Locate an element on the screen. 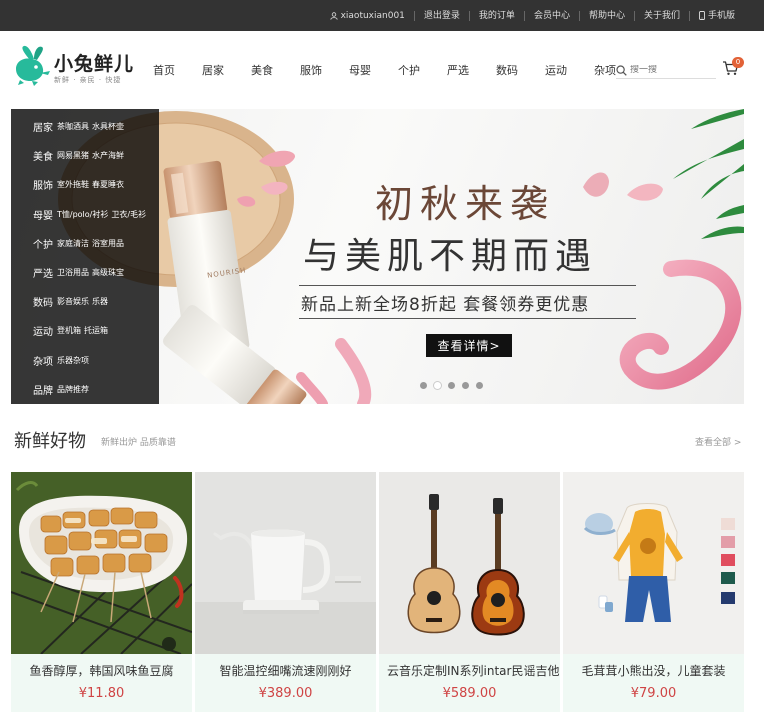 The width and height of the screenshot is (764, 712). product-price: ¥589.00 is located at coordinates (469, 693).